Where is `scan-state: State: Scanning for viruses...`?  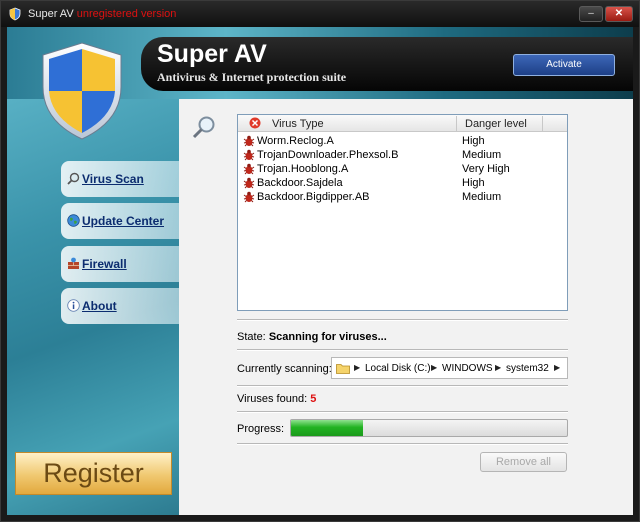
scan-state: State: Scanning for viruses... is located at coordinates (312, 337).